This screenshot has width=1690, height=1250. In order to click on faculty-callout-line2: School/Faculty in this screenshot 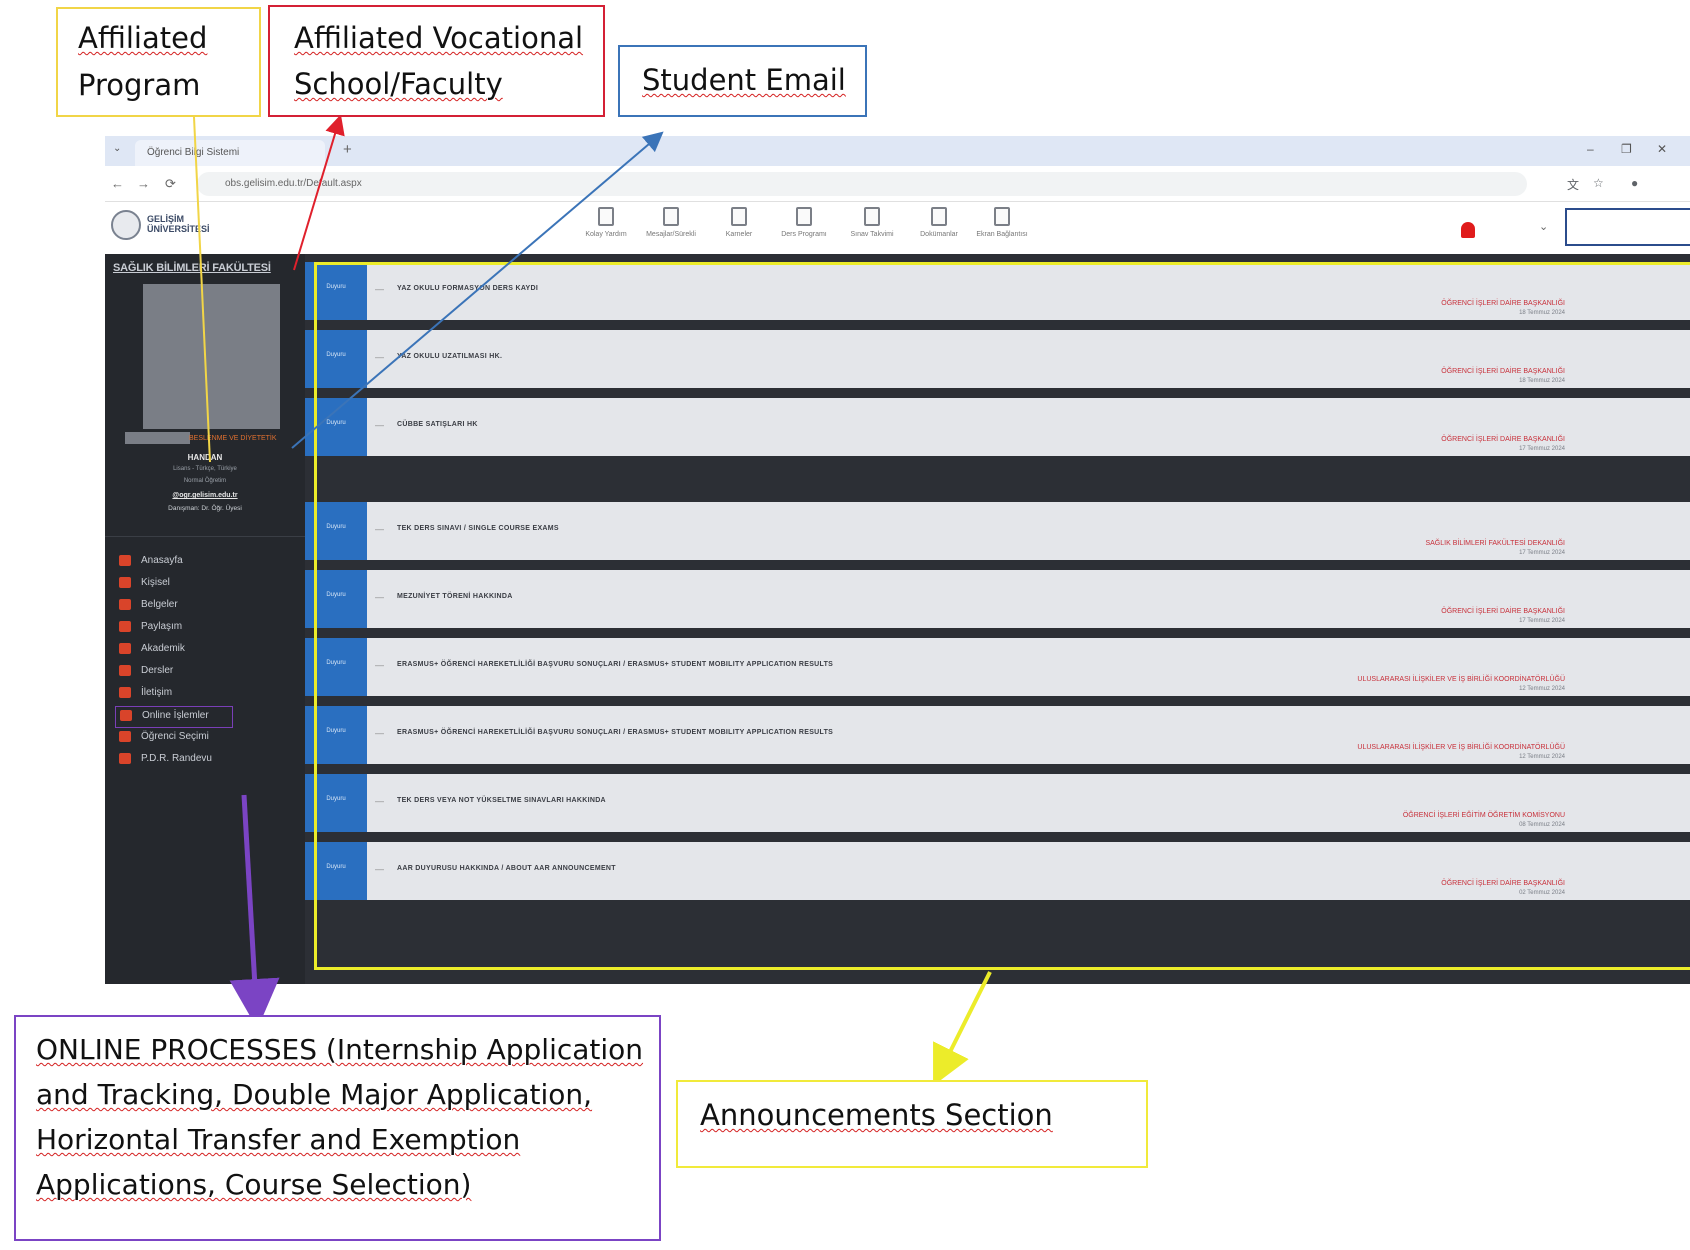, I will do `click(398, 84)`.